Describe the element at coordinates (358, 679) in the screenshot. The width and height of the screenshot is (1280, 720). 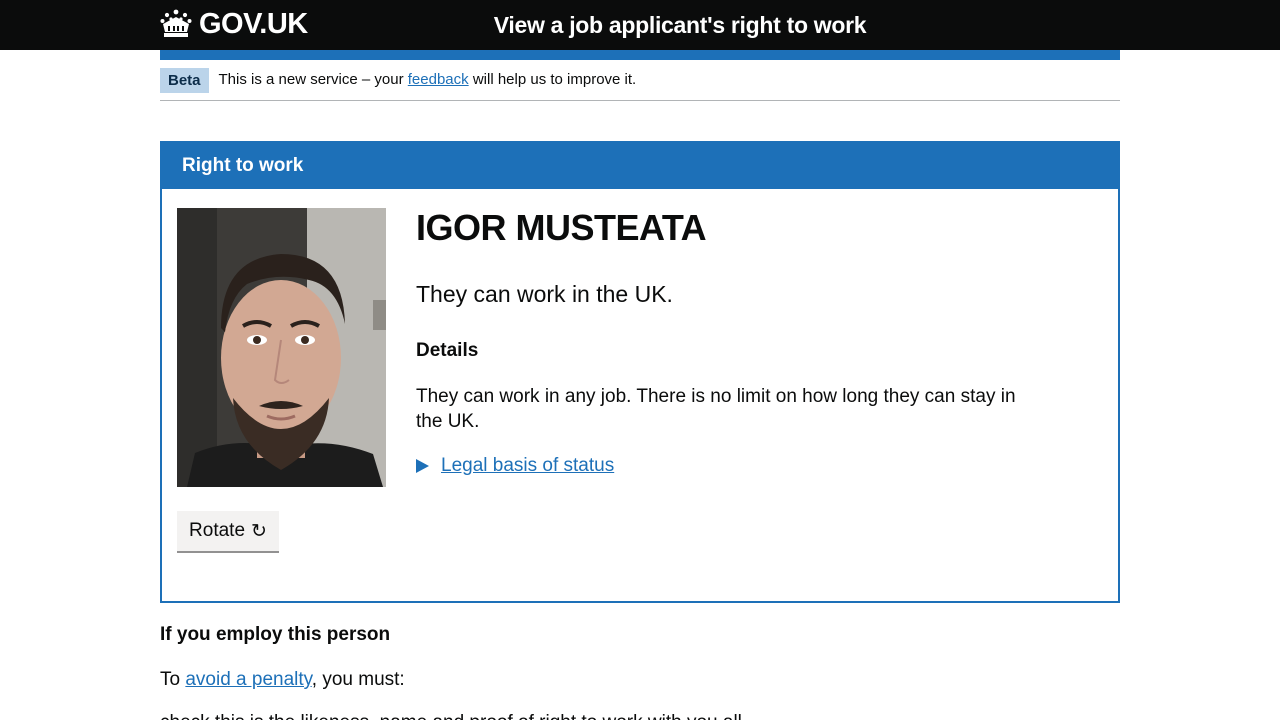
I see `penalty-text-after: , you must:` at that location.